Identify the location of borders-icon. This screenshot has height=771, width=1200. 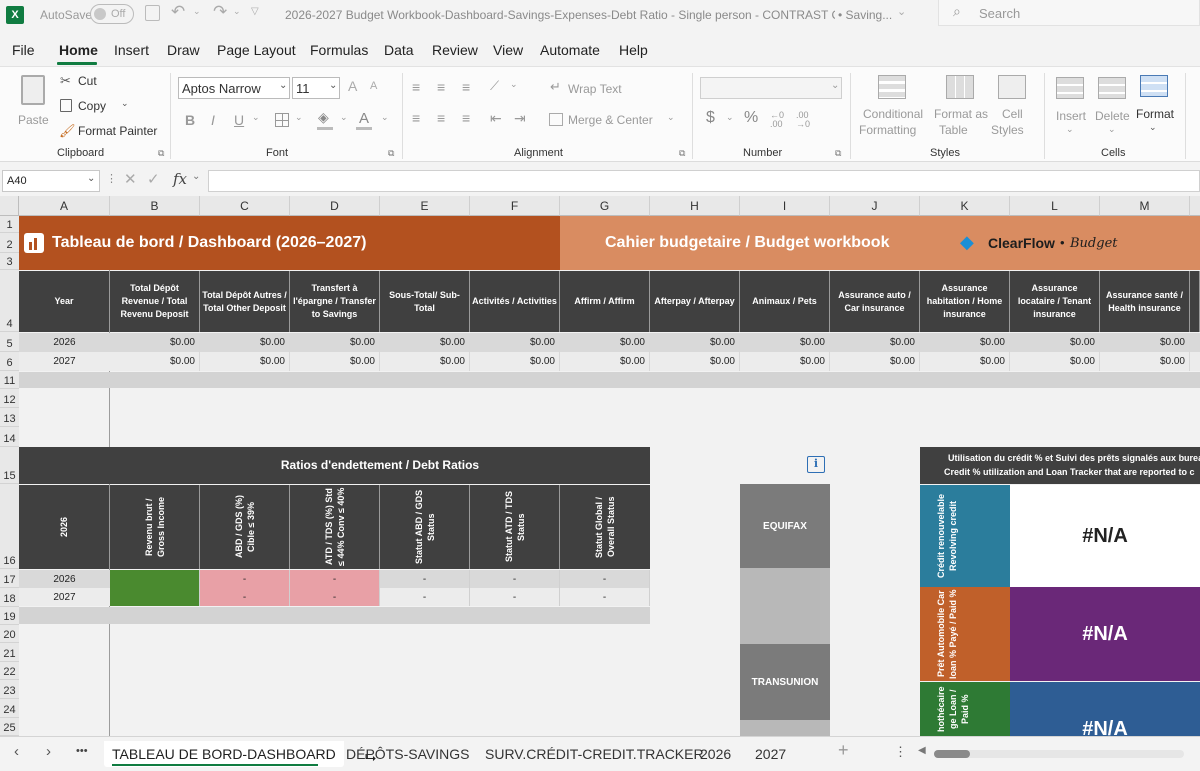
(282, 120).